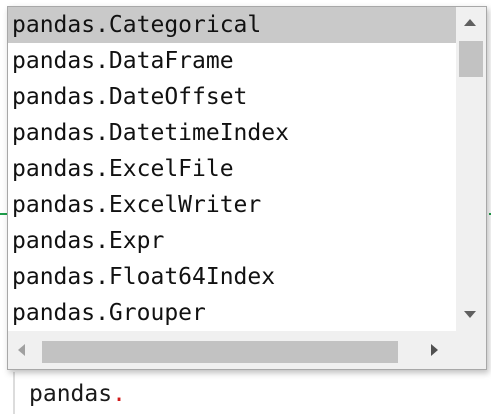 The width and height of the screenshot is (491, 414). What do you see at coordinates (232, 313) in the screenshot?
I see `autocomplete-item: pandas.Grouper` at bounding box center [232, 313].